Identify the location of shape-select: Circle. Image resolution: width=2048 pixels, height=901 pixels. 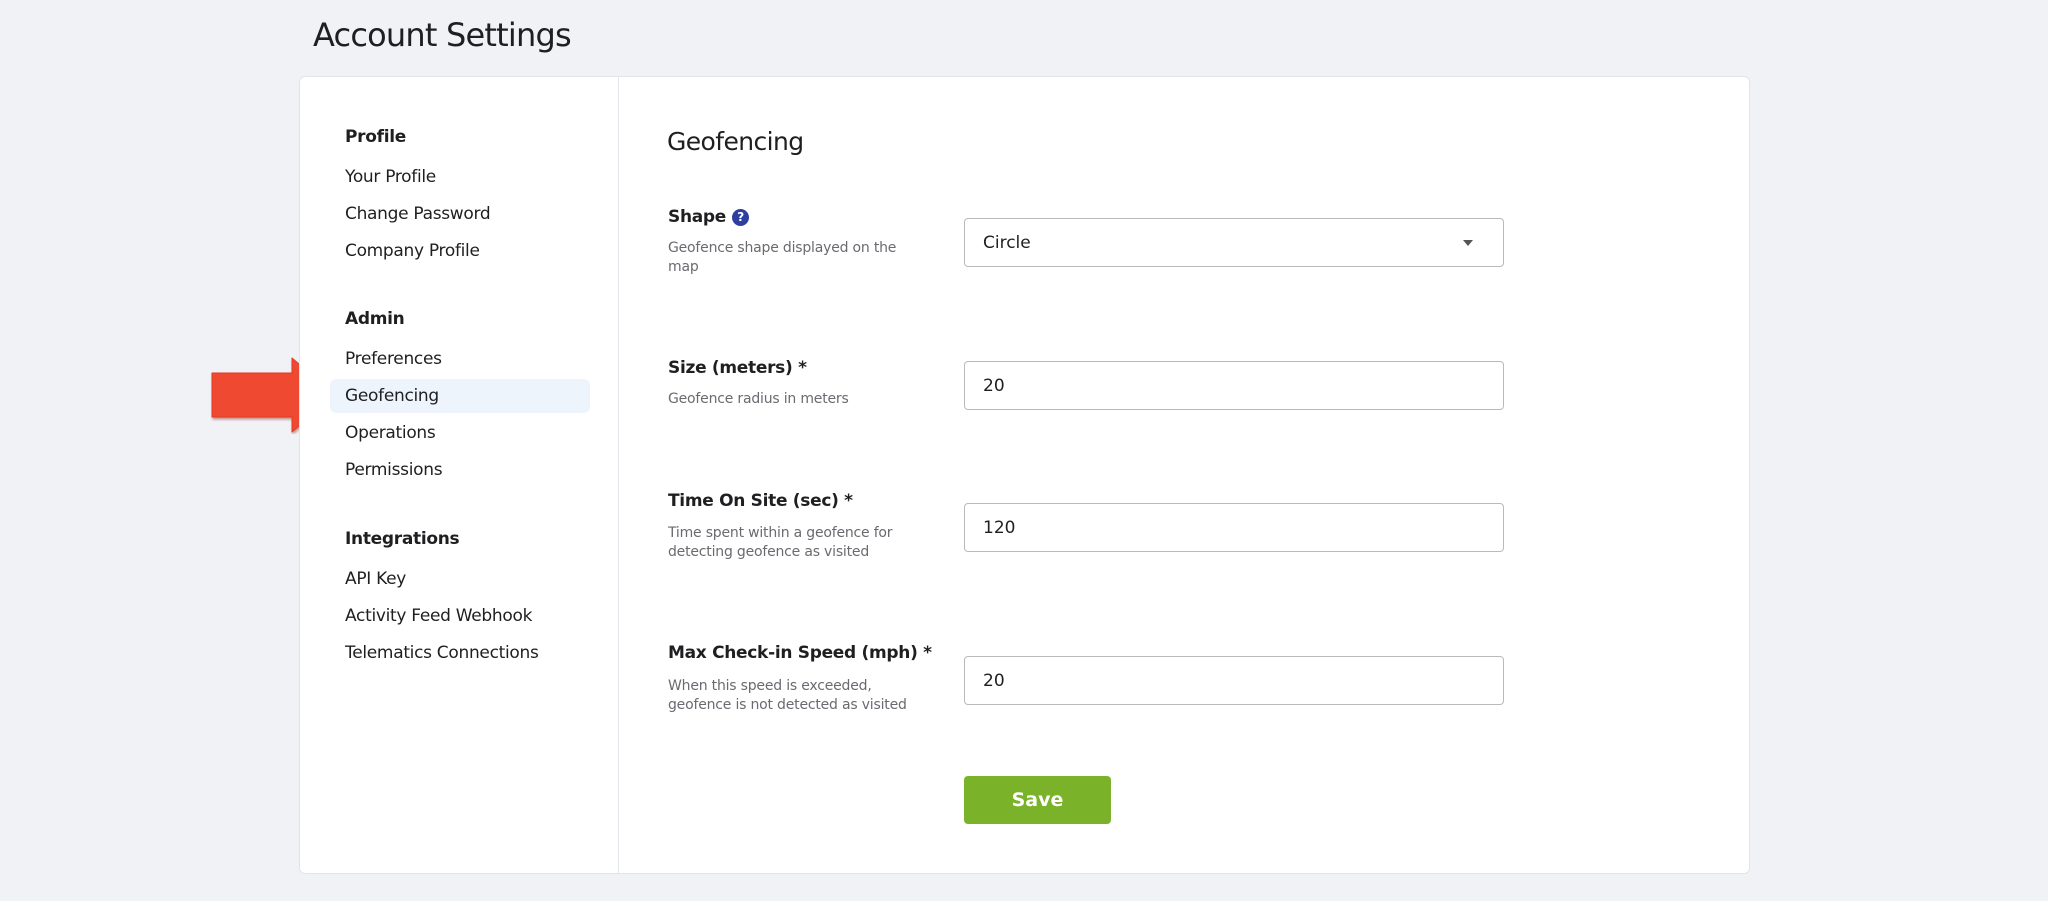
(1234, 242).